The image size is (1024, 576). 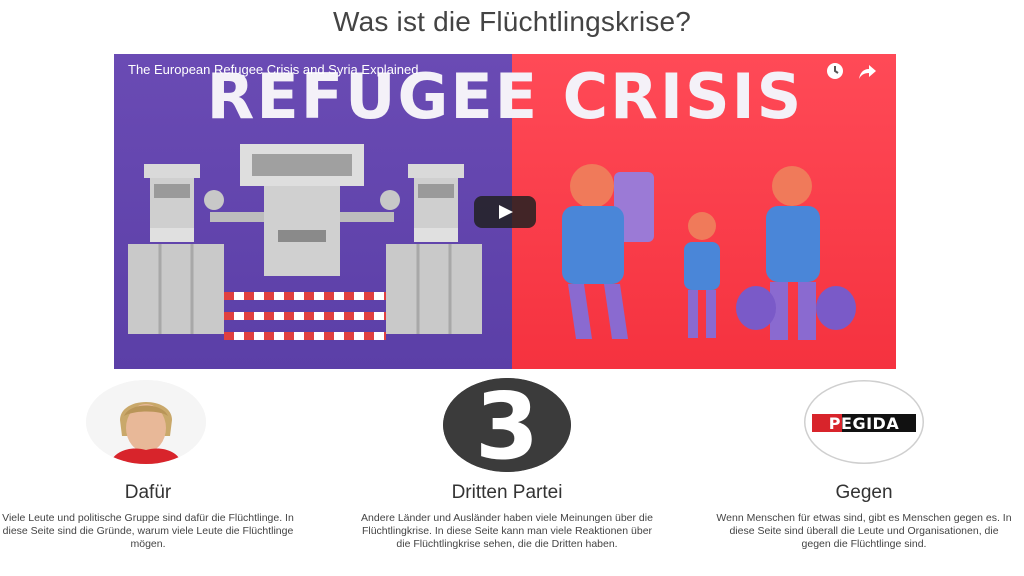 I want to click on column-heading: Dafür, so click(x=148, y=492).